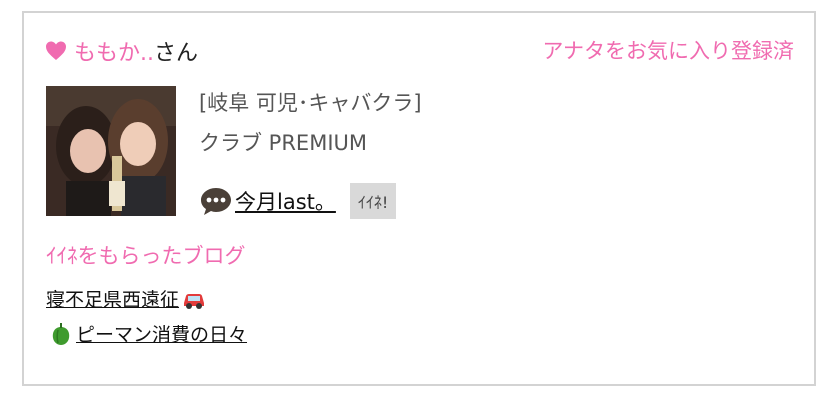 The height and width of the screenshot is (409, 840). What do you see at coordinates (216, 201) in the screenshot?
I see `speech-bubble-icon` at bounding box center [216, 201].